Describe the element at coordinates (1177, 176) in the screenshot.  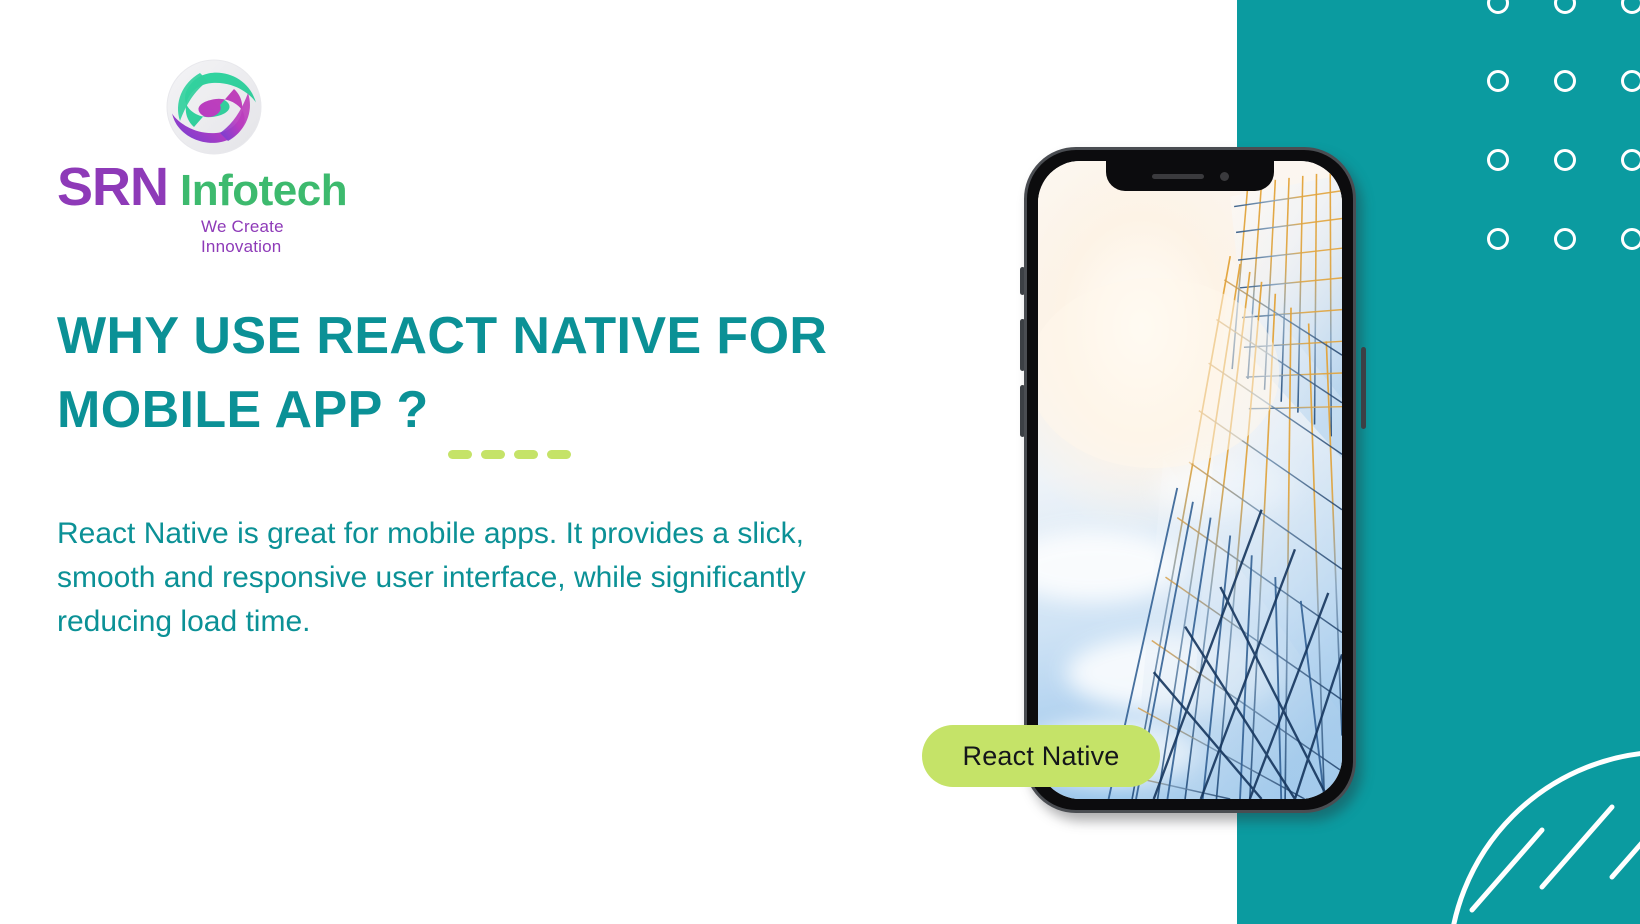
I see `speaker-grille-icon` at that location.